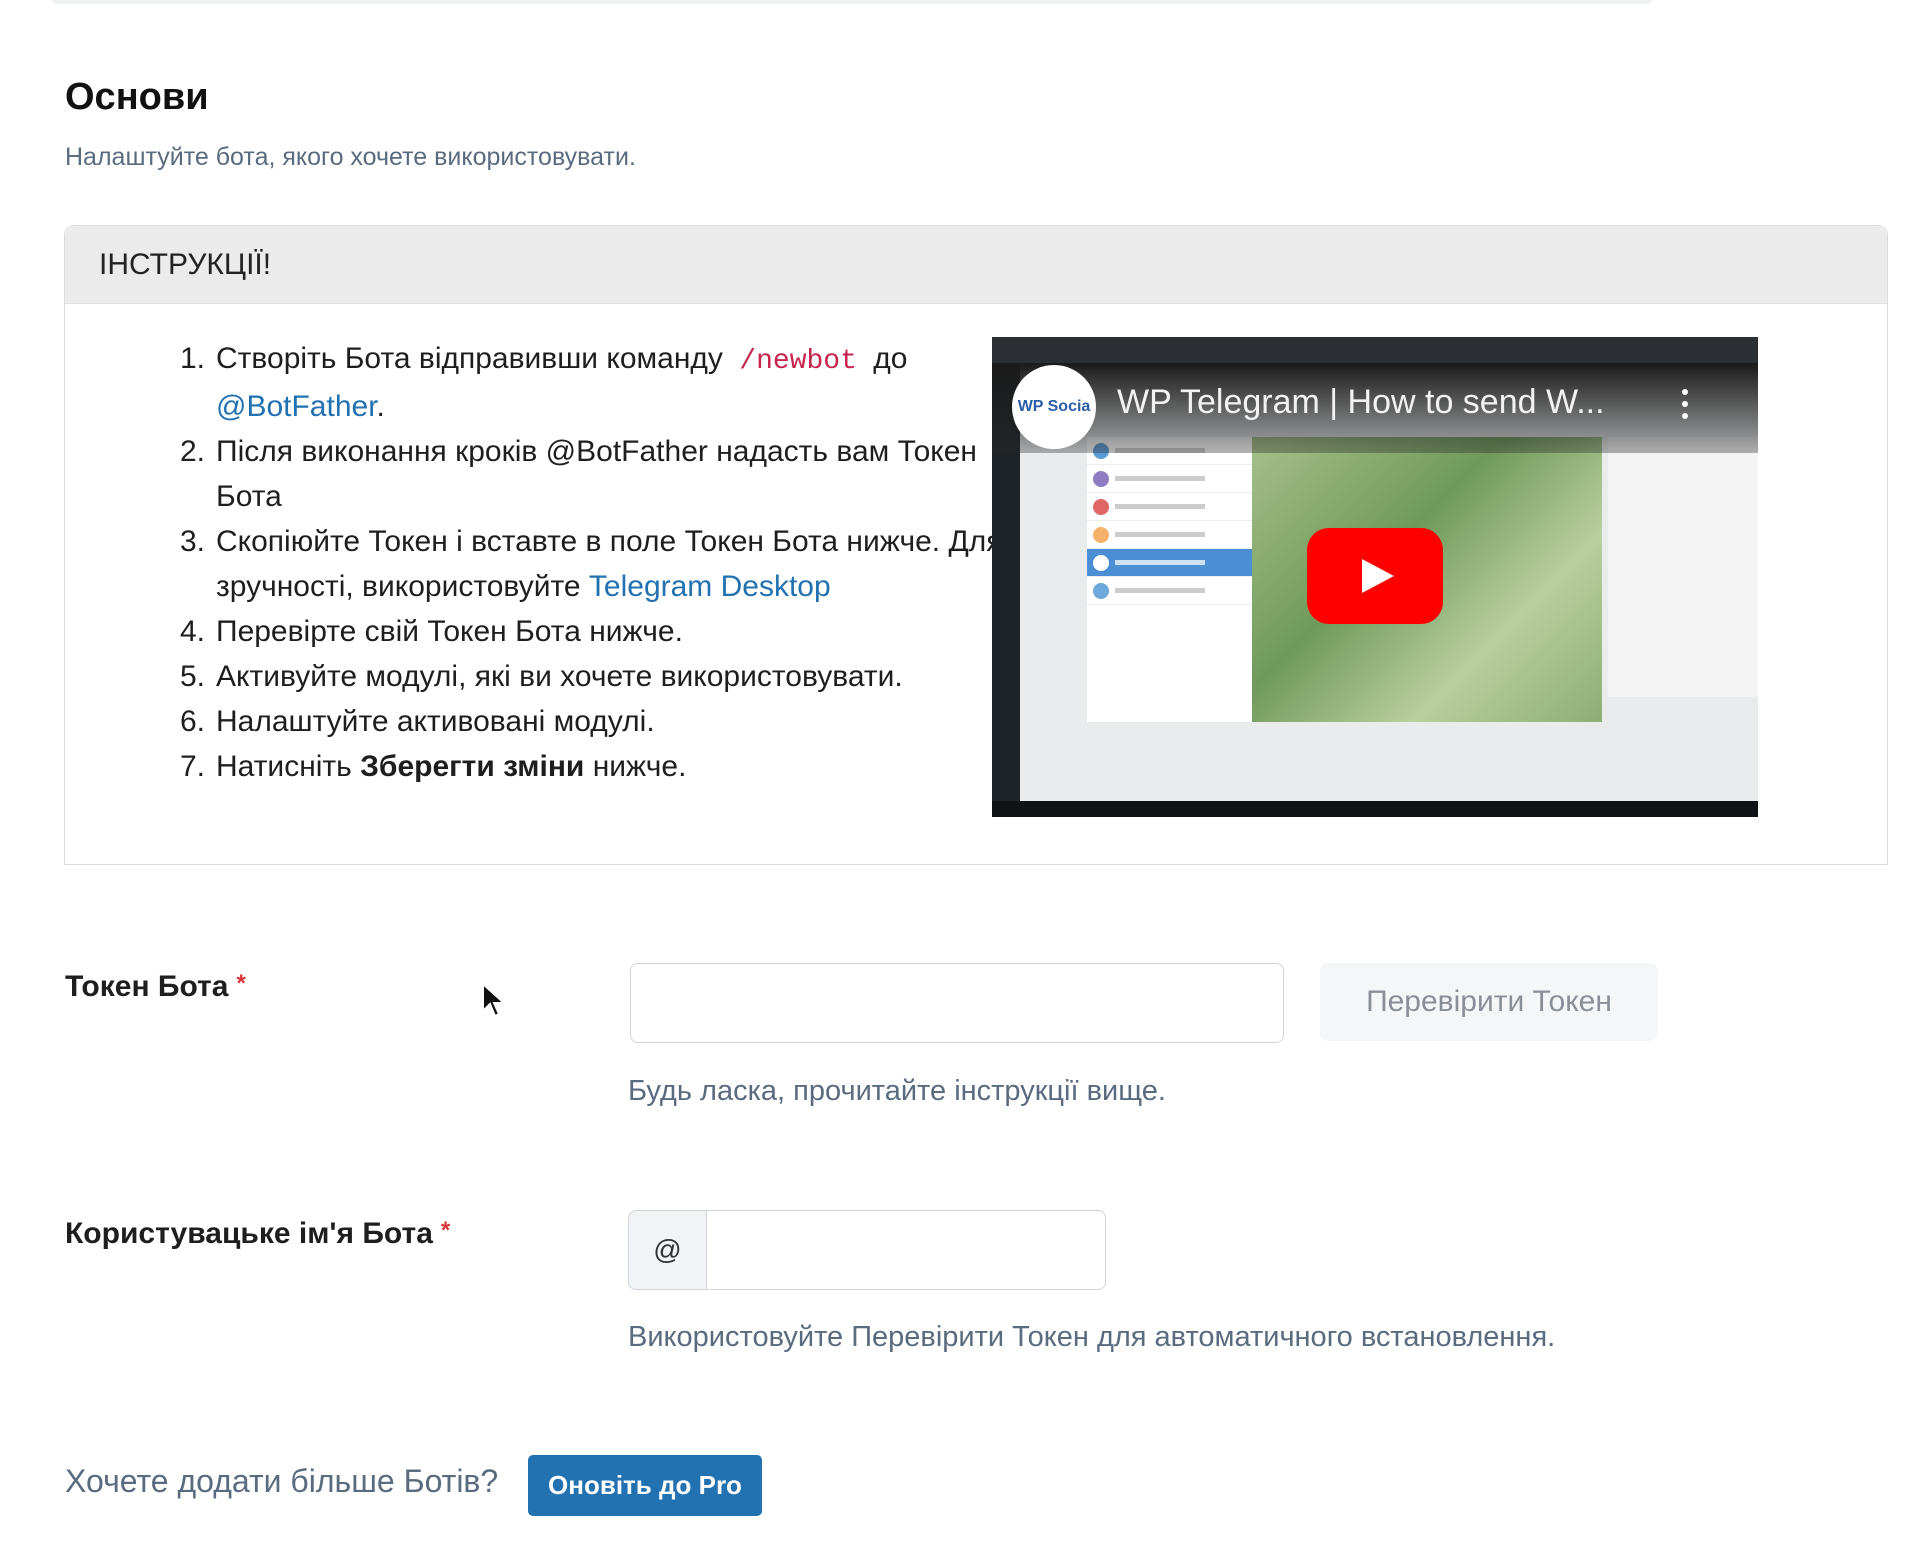 This screenshot has height=1565, width=1920. What do you see at coordinates (147, 986) in the screenshot?
I see `bot-token-label-text: Токен Бота` at bounding box center [147, 986].